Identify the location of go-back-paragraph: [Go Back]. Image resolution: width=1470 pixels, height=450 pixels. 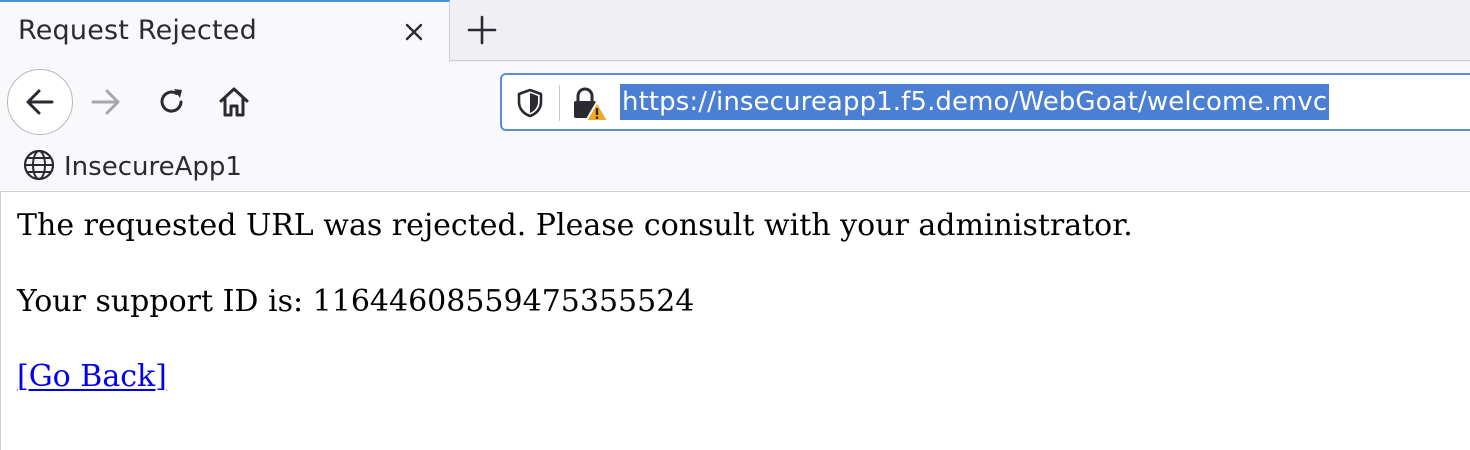
(92, 376).